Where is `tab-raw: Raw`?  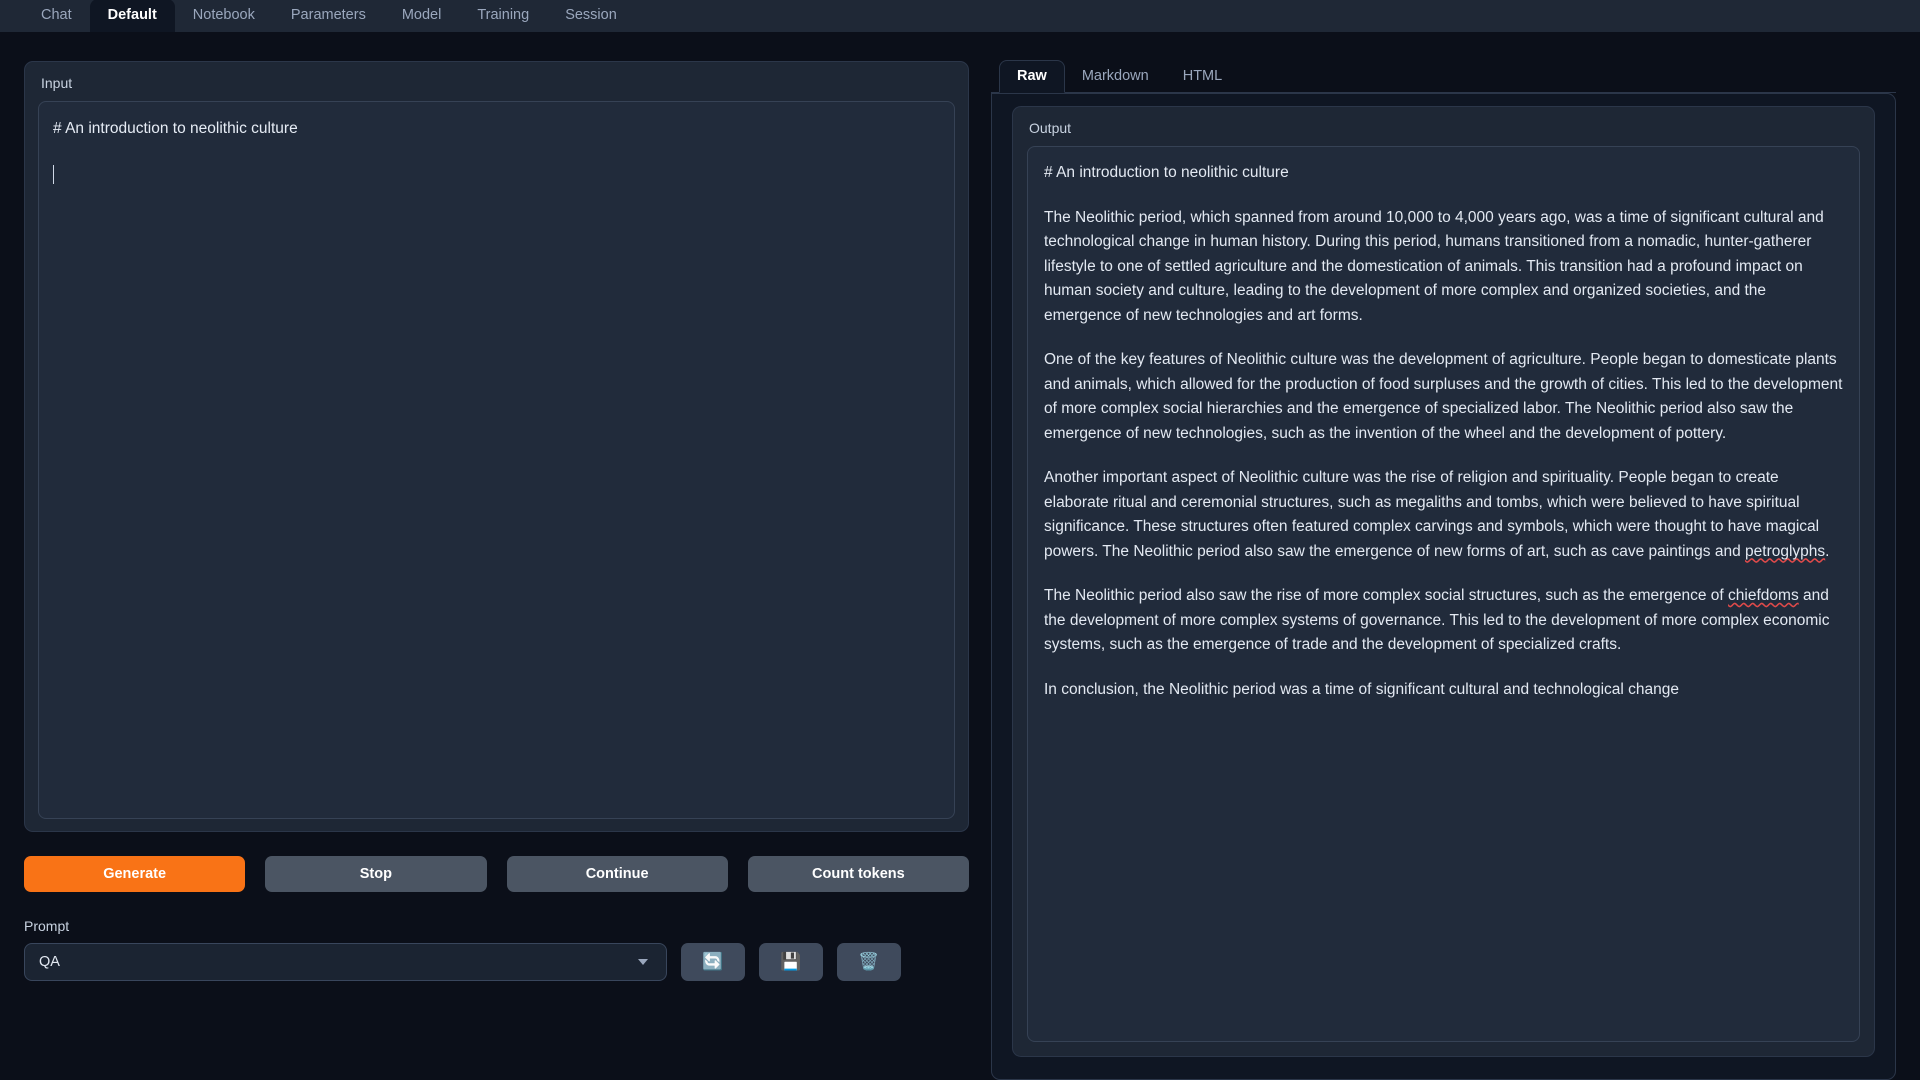 tab-raw: Raw is located at coordinates (1032, 76).